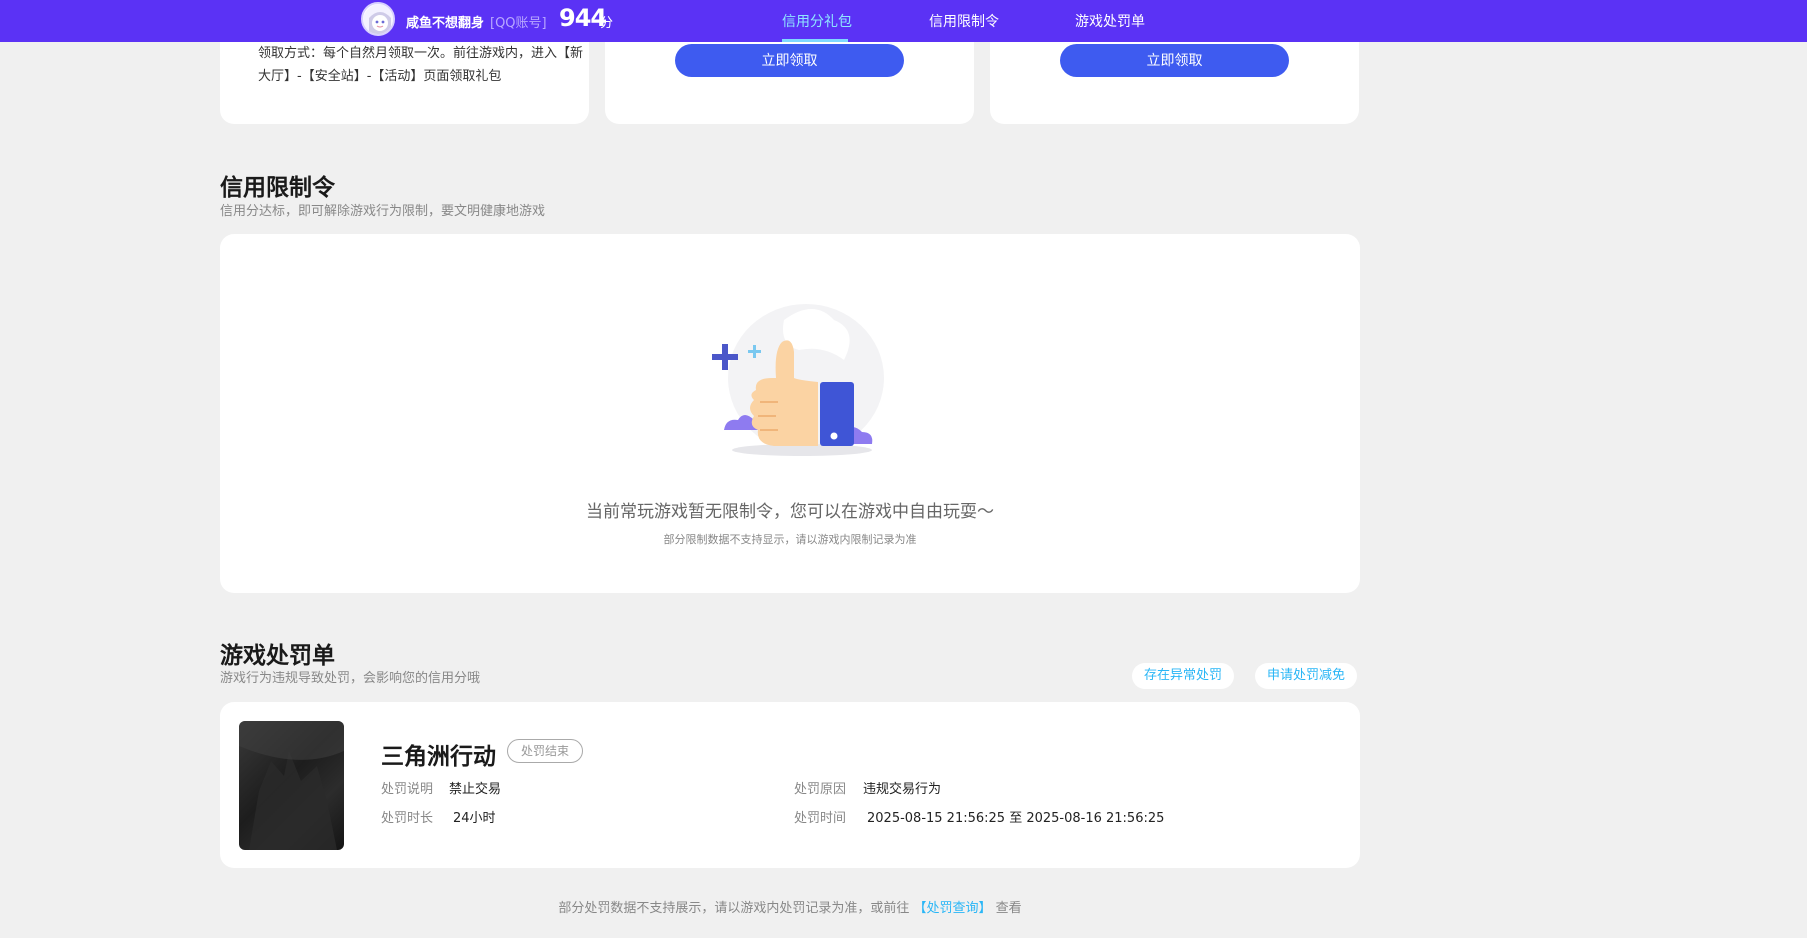  I want to click on penalty-time-label: 处罚时间, so click(820, 818).